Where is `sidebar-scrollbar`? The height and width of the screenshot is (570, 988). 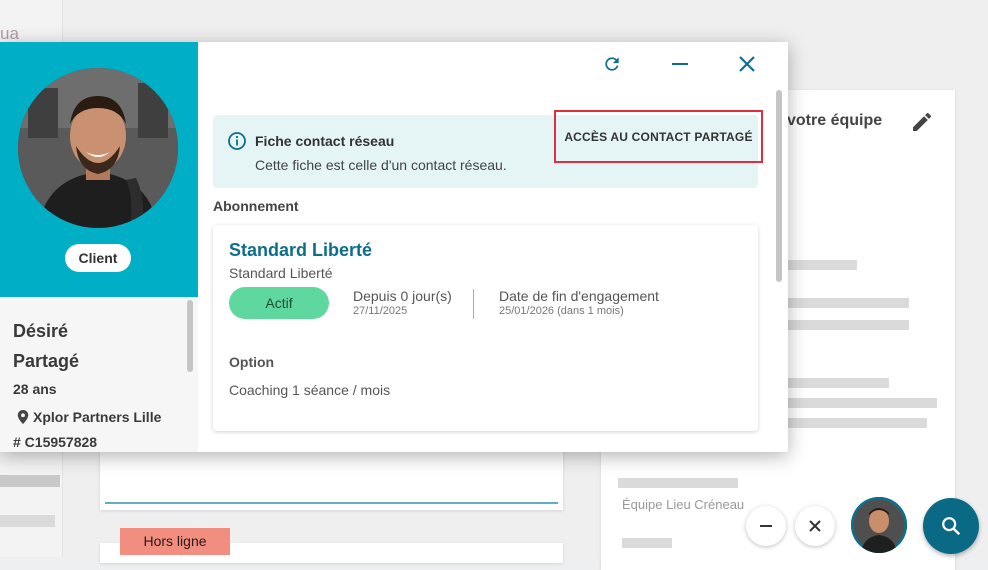
sidebar-scrollbar is located at coordinates (190, 336).